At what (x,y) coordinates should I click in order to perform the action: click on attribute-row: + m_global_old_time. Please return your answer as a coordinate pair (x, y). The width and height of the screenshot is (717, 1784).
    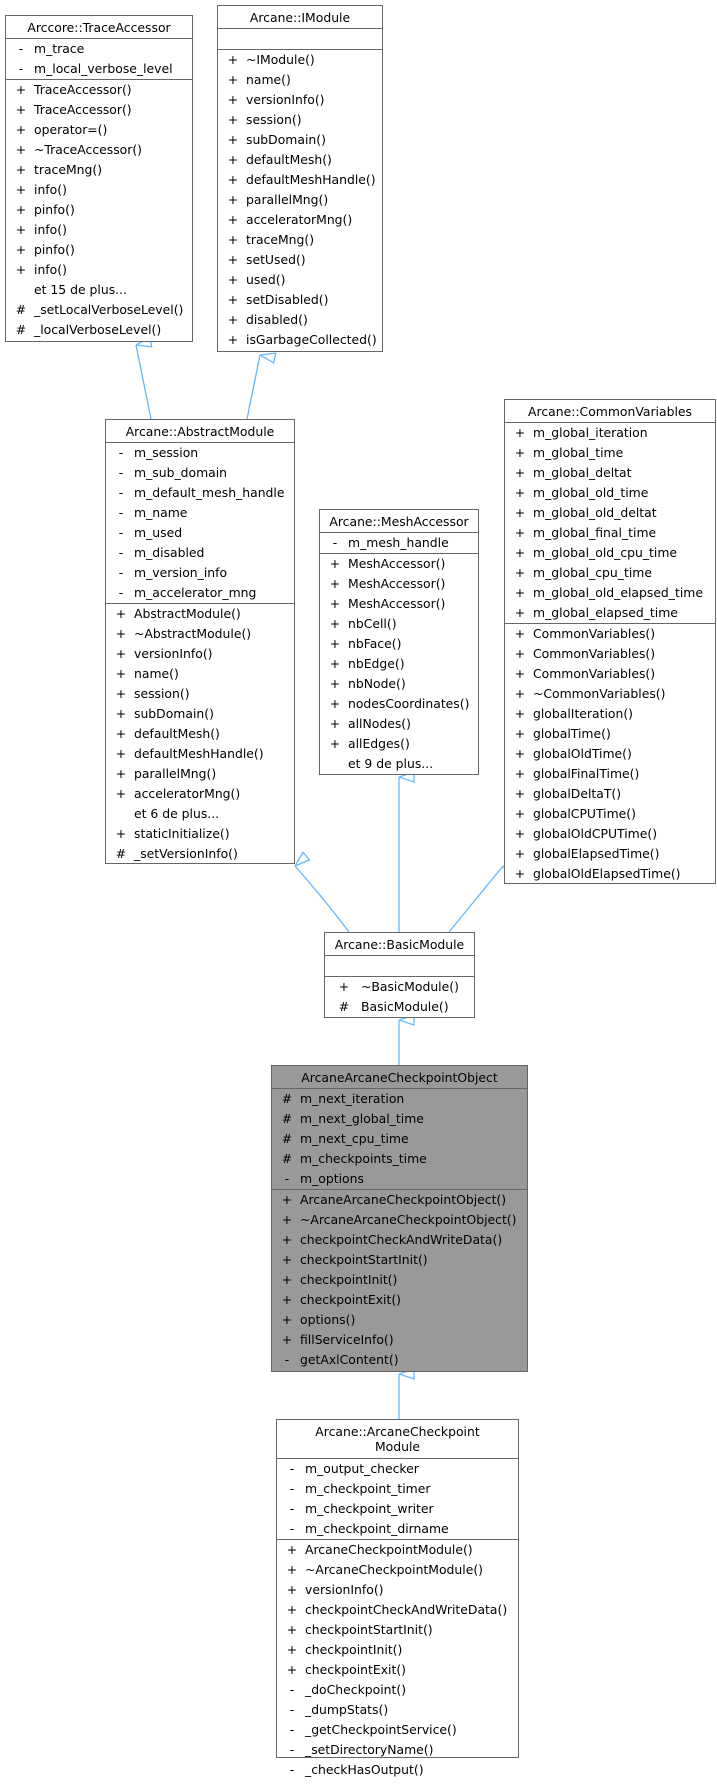
    Looking at the image, I should click on (610, 493).